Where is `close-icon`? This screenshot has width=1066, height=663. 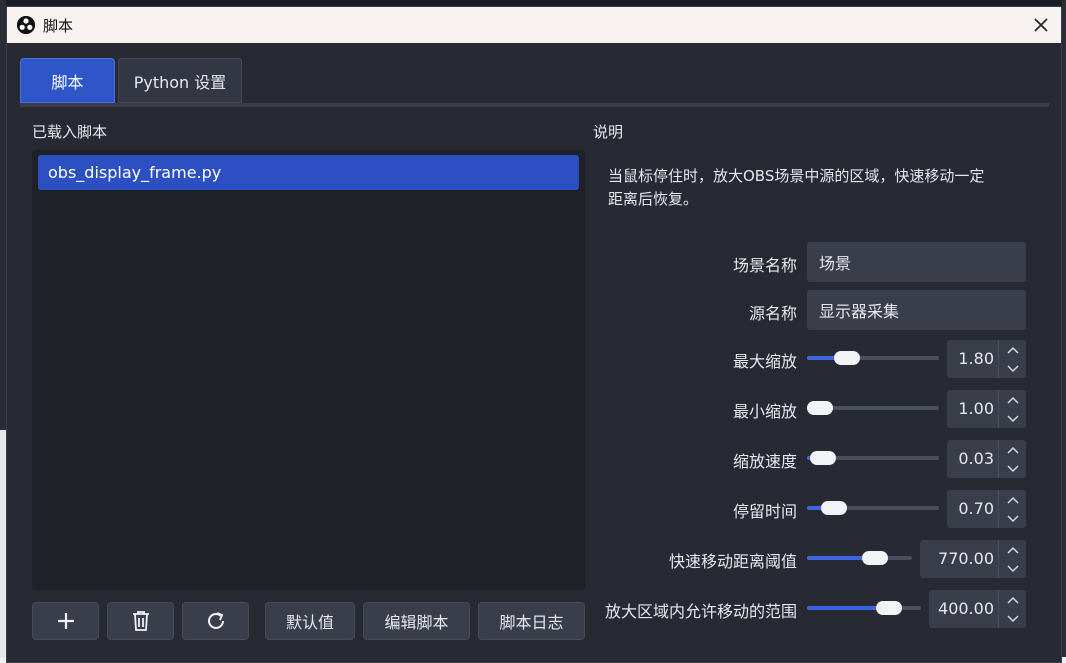 close-icon is located at coordinates (1041, 25).